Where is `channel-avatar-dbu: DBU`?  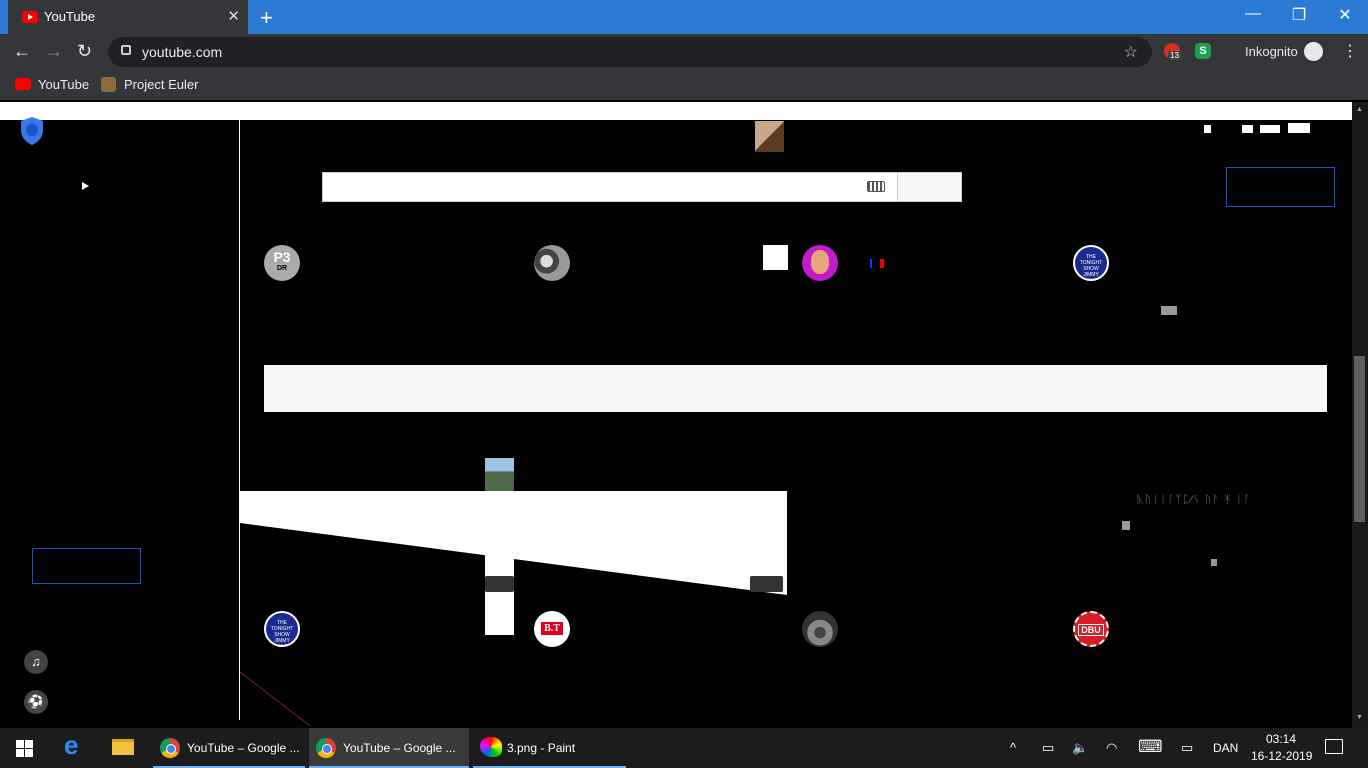
channel-avatar-dbu: DBU is located at coordinates (1091, 629).